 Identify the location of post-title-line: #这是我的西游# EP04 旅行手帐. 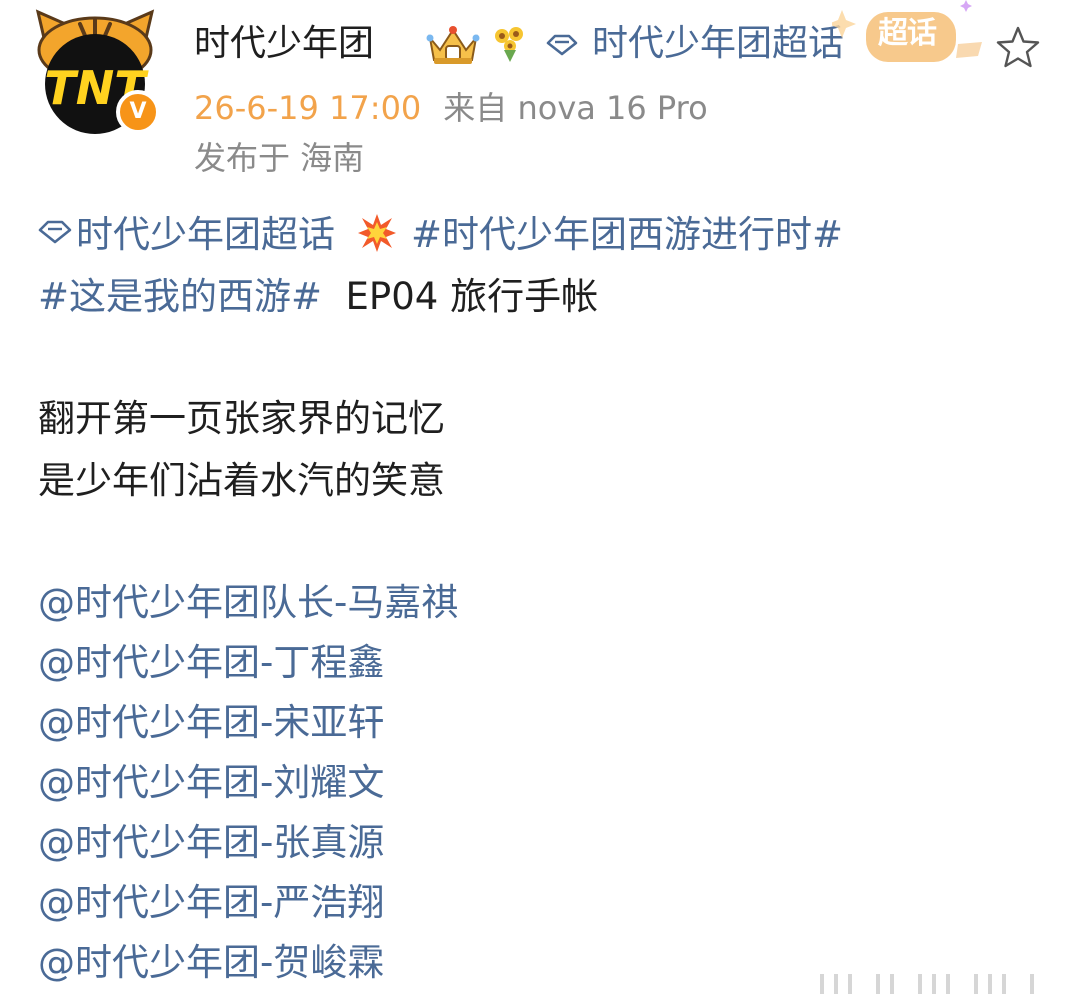
(318, 297).